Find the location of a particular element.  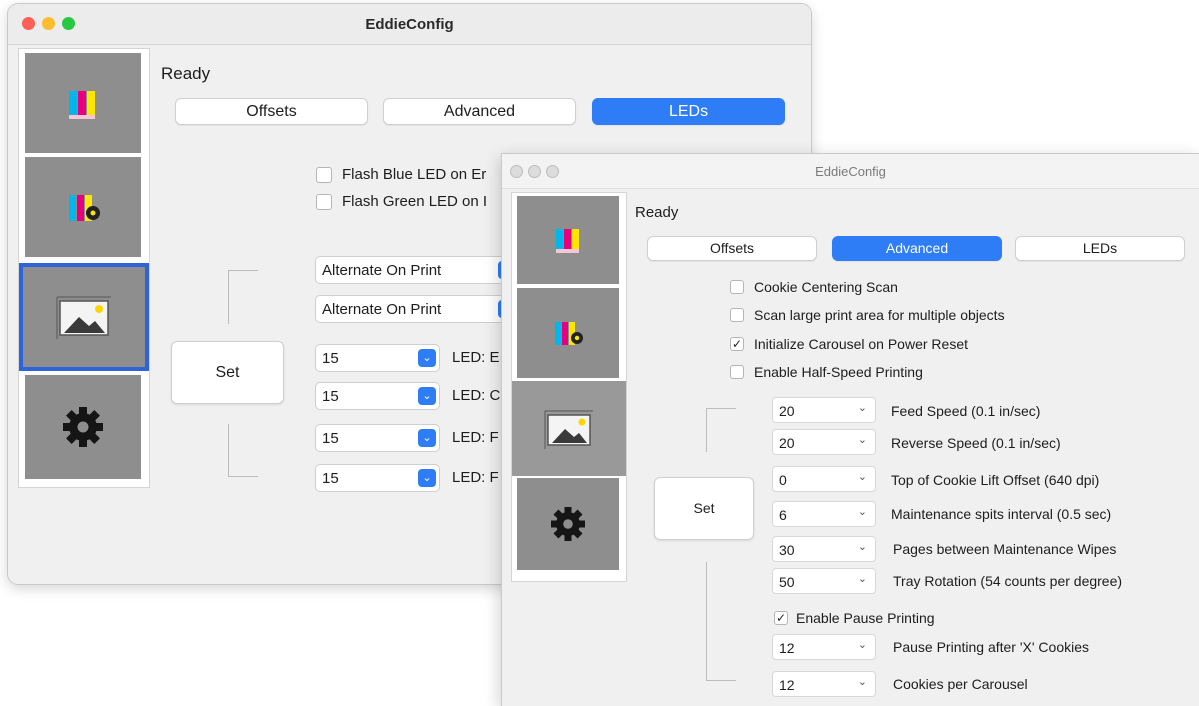

checkbox-label: Flash Green LED on I is located at coordinates (415, 201).